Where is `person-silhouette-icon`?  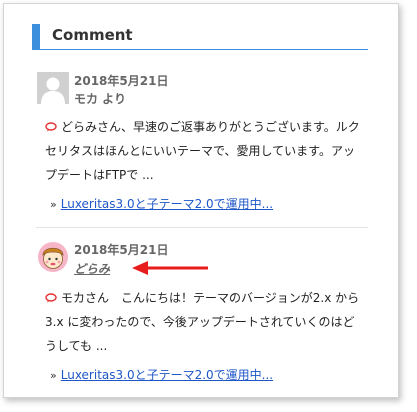
person-silhouette-icon is located at coordinates (53, 88).